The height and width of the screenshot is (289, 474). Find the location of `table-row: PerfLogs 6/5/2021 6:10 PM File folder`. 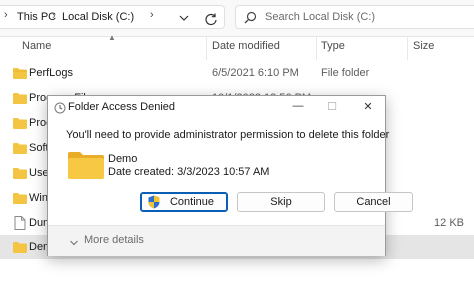

table-row: PerfLogs 6/5/2021 6:10 PM File folder is located at coordinates (237, 73).